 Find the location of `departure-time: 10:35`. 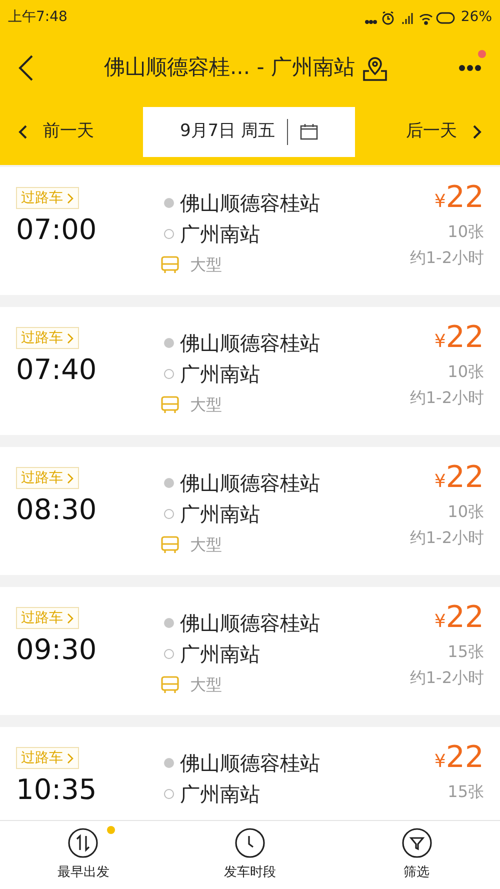

departure-time: 10:35 is located at coordinates (56, 790).